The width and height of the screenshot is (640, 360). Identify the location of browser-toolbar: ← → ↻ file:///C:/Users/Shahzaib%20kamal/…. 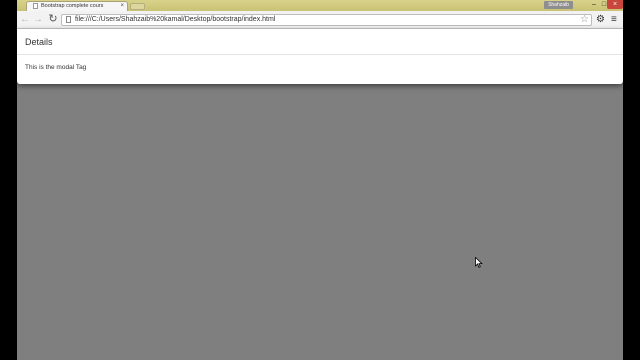
(320, 20).